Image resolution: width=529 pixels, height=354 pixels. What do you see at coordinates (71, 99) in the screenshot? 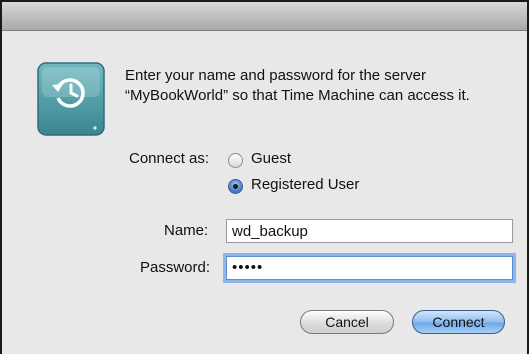
I see `time-machine-drive-icon` at bounding box center [71, 99].